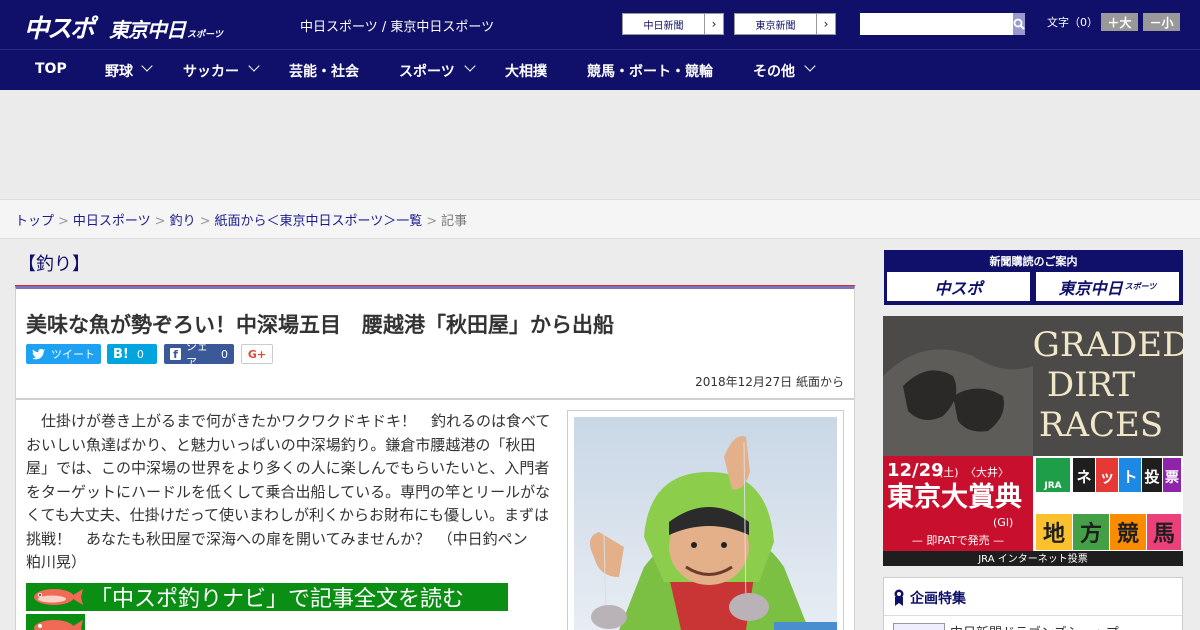 Image resolution: width=1200 pixels, height=630 pixels. I want to click on tweet-button: ツイート, so click(63, 354).